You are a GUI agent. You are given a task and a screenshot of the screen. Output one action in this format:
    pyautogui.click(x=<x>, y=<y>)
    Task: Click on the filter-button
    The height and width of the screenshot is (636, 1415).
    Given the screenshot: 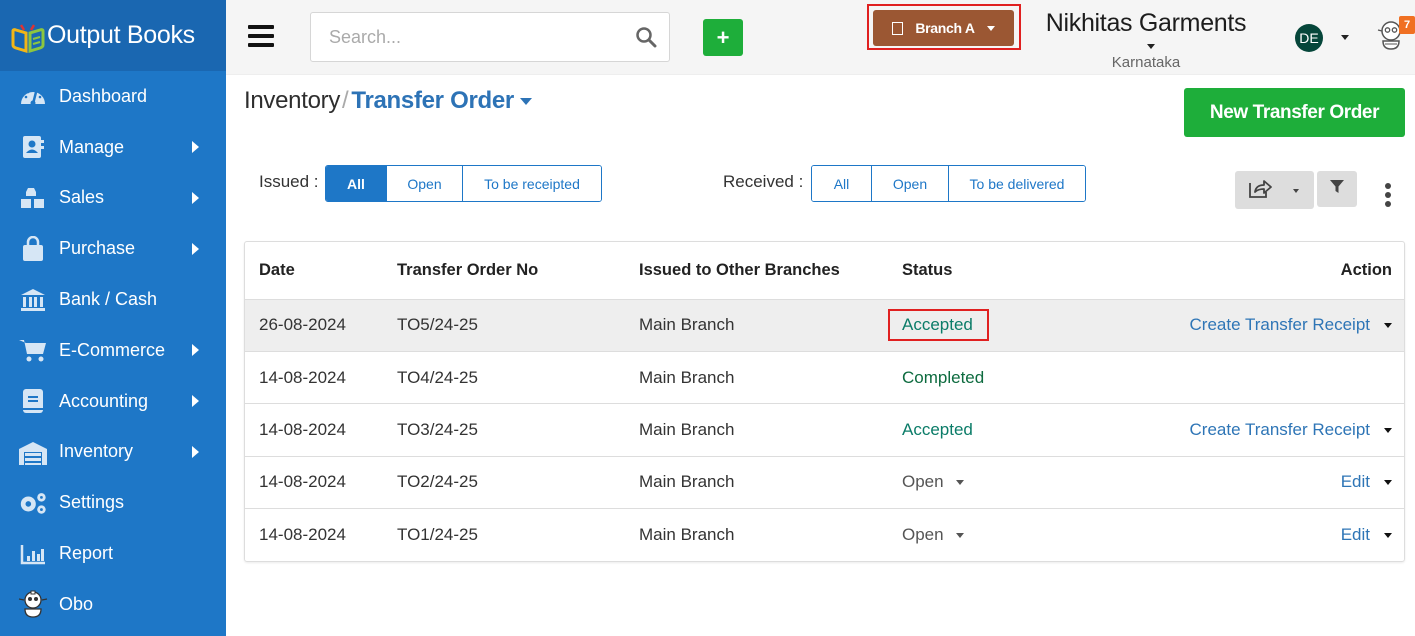 What is the action you would take?
    pyautogui.click(x=1337, y=189)
    